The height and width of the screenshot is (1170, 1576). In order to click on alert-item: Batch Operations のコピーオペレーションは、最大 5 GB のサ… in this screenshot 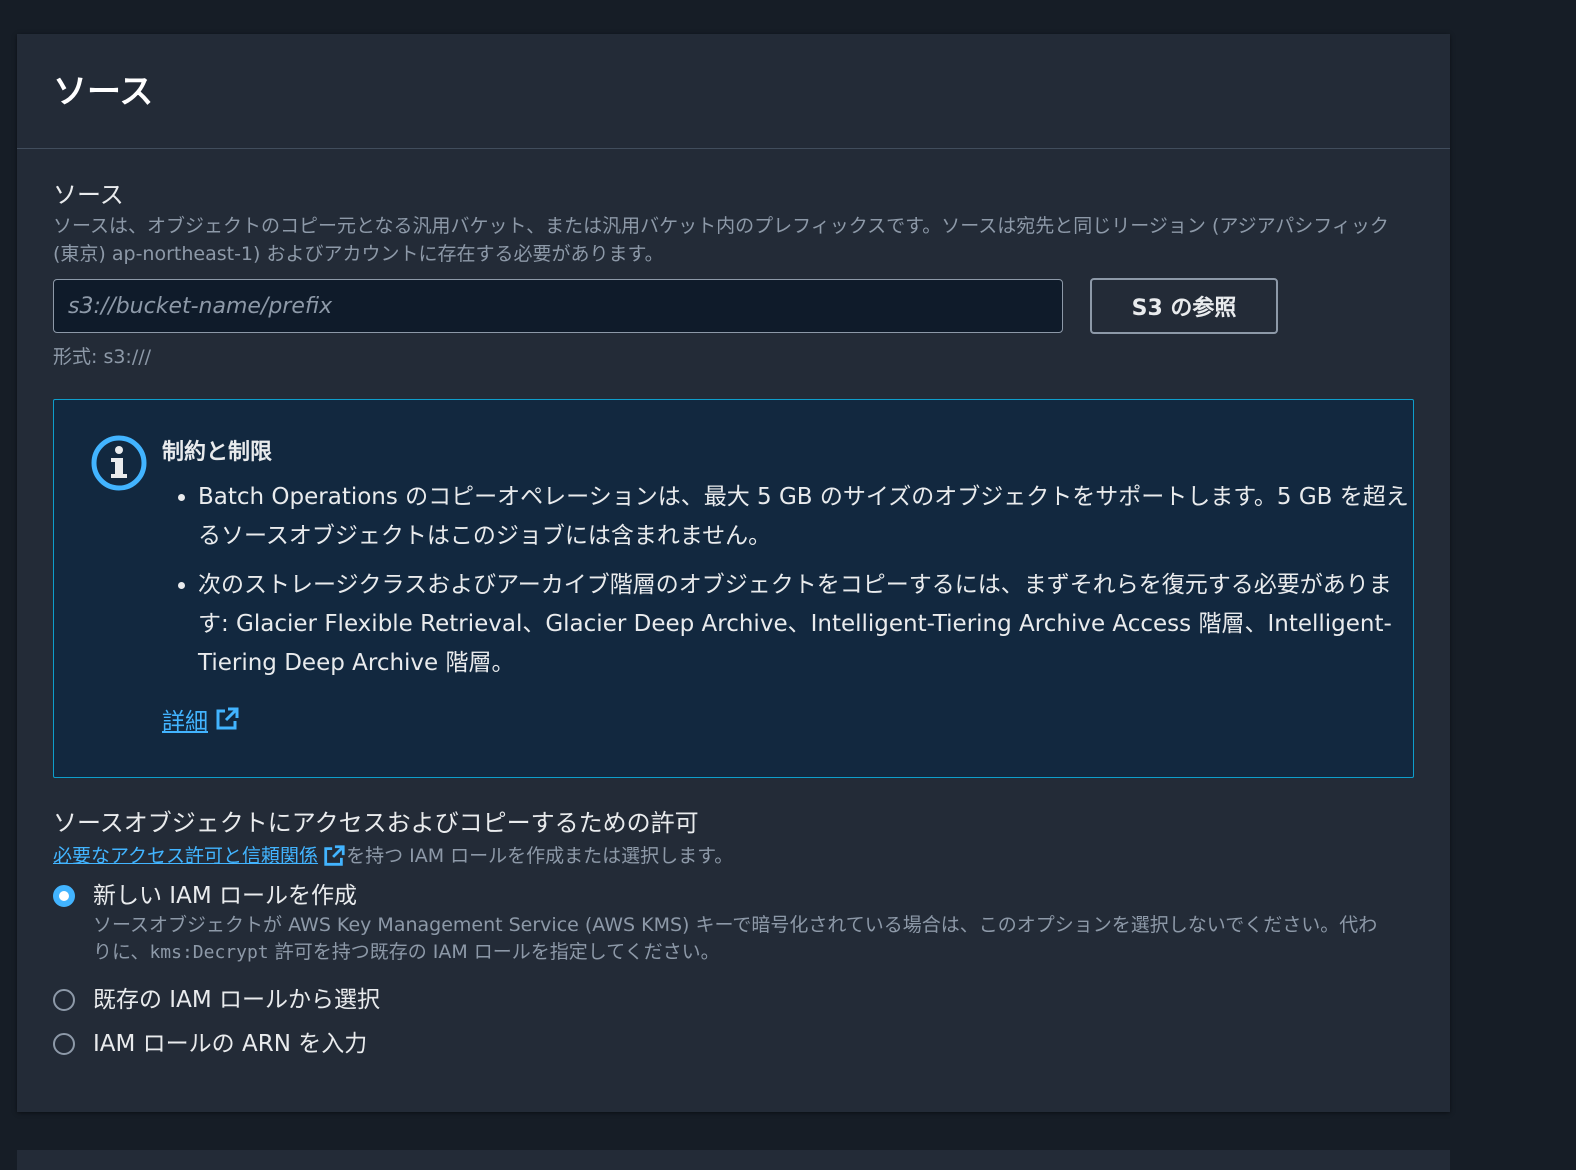, I will do `click(805, 517)`.